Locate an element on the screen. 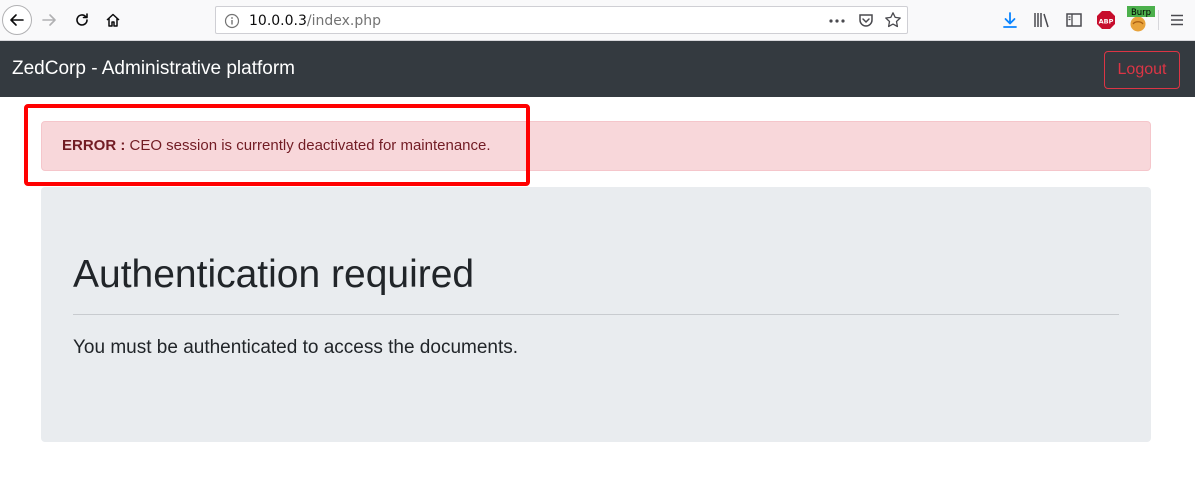 This screenshot has height=480, width=1195. forward-button is located at coordinates (49, 20).